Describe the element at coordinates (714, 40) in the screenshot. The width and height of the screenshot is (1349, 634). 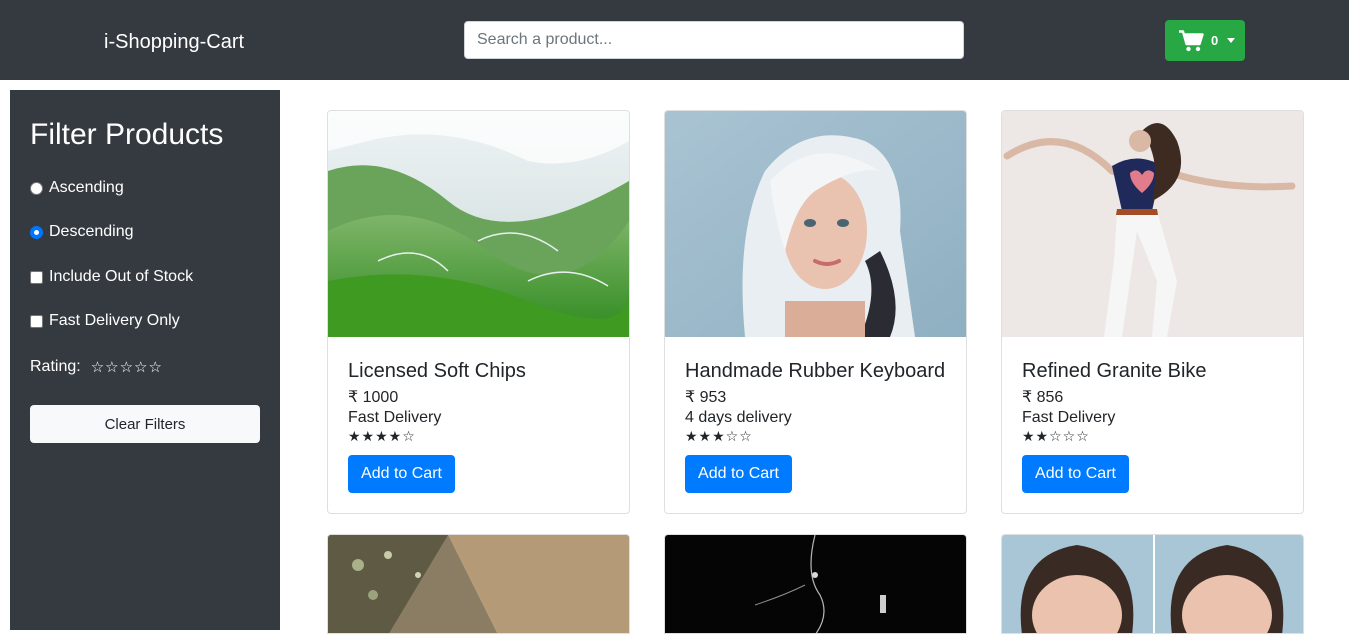
I see `search-input` at that location.